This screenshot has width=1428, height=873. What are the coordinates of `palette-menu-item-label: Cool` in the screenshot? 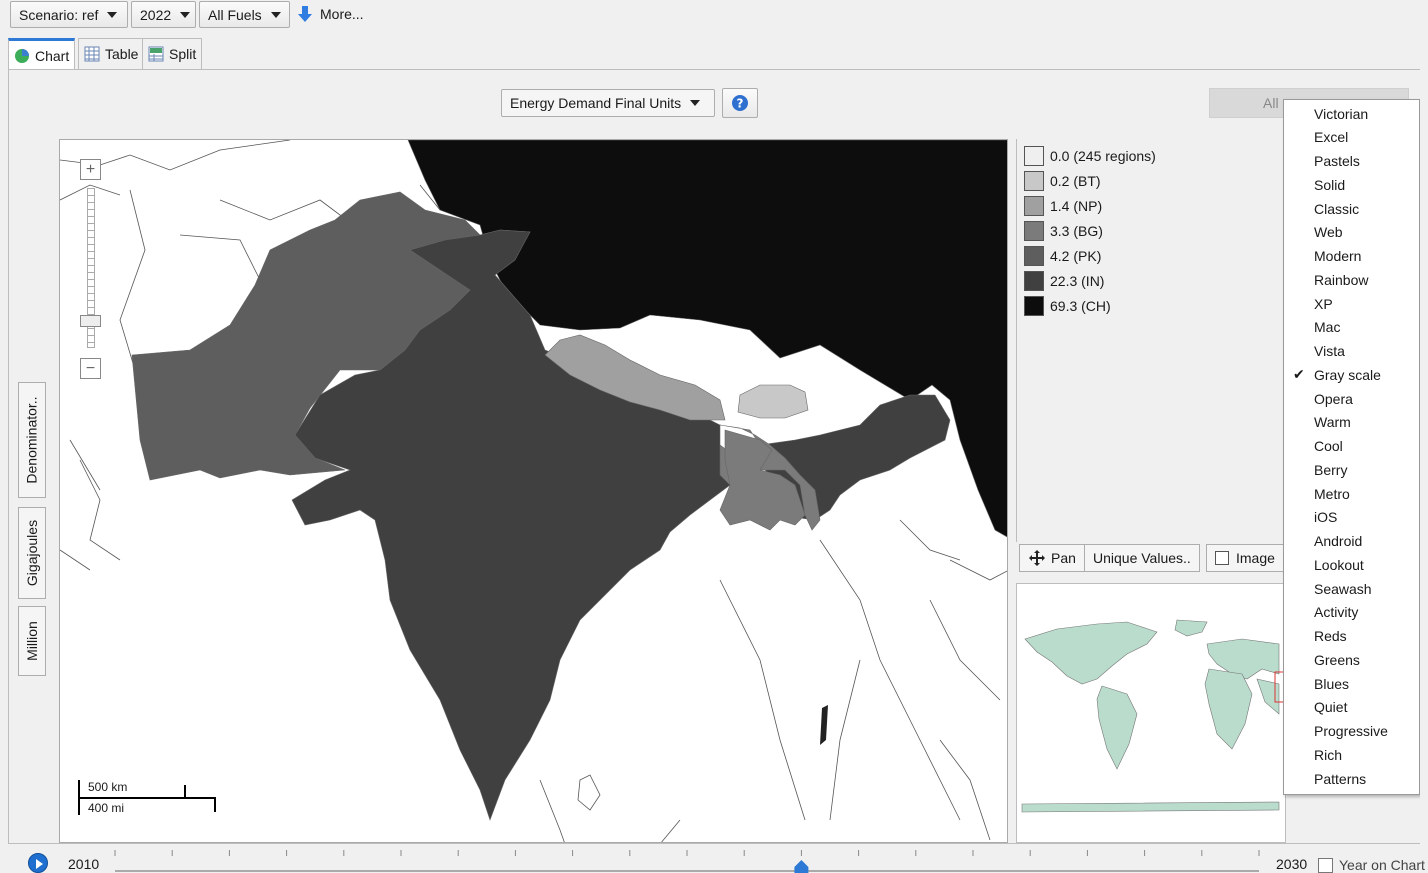 It's located at (1328, 446).